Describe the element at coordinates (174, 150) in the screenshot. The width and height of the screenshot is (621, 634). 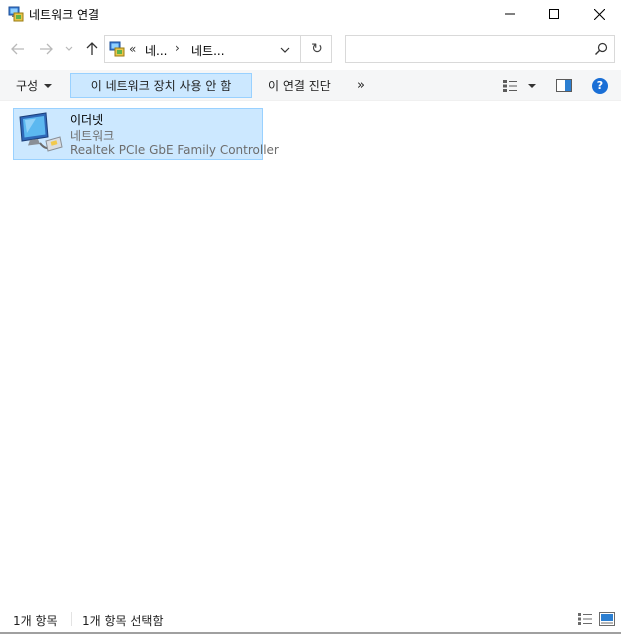
I see `item-device: Realtek PCIe GbE Family Controller` at that location.